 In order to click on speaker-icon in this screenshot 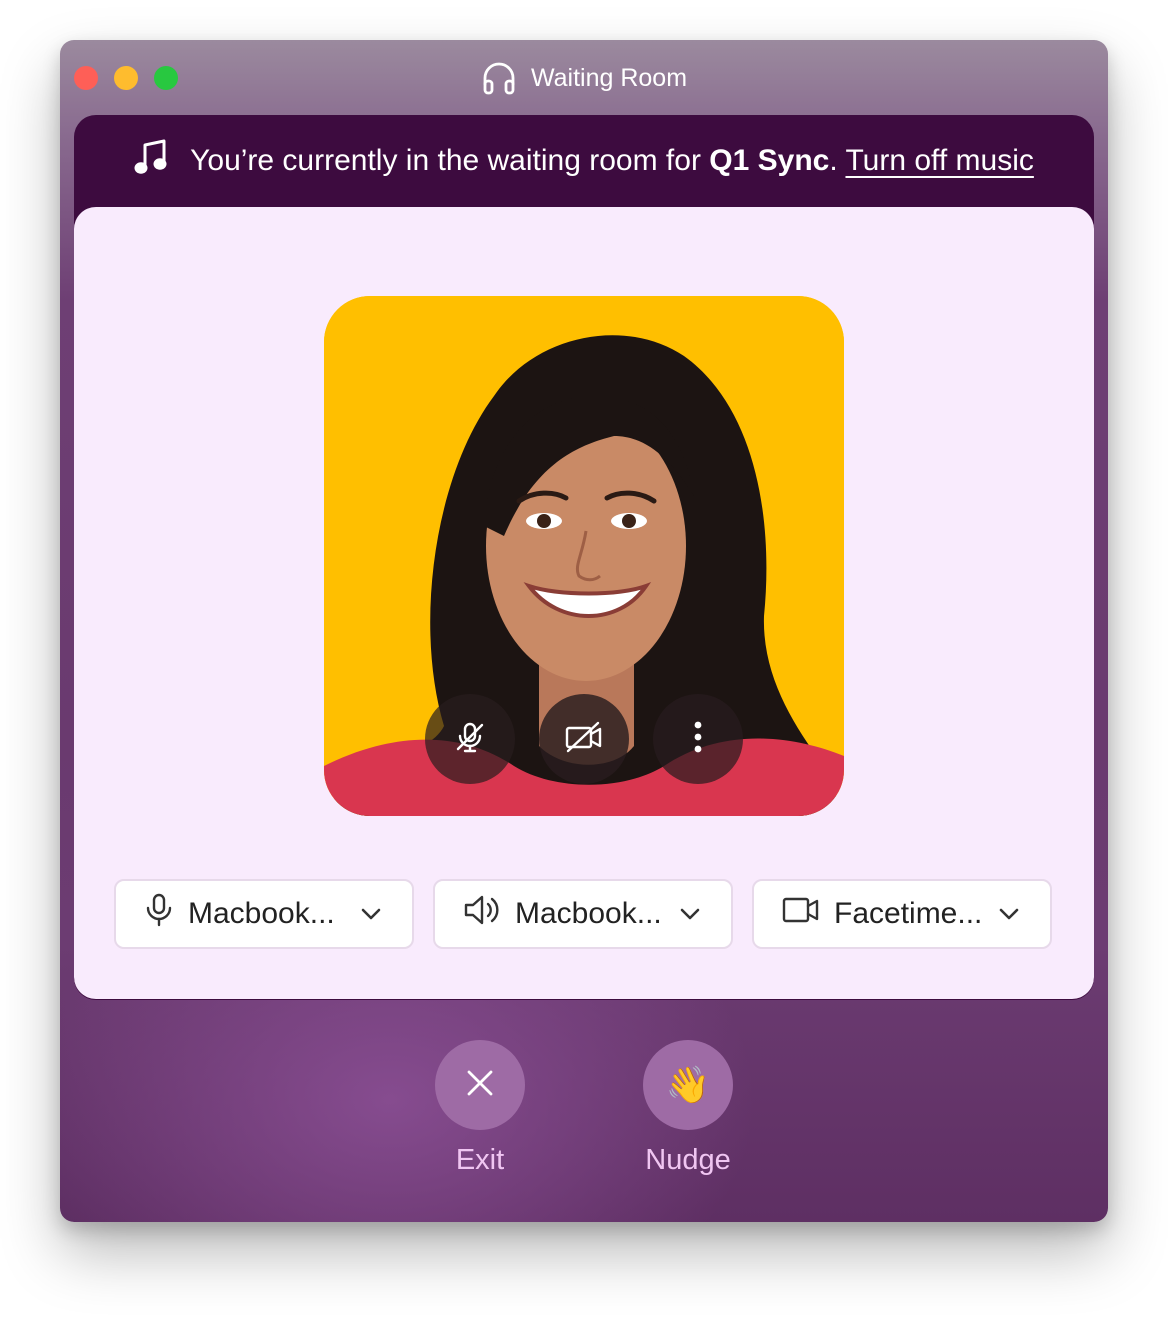, I will do `click(482, 914)`.